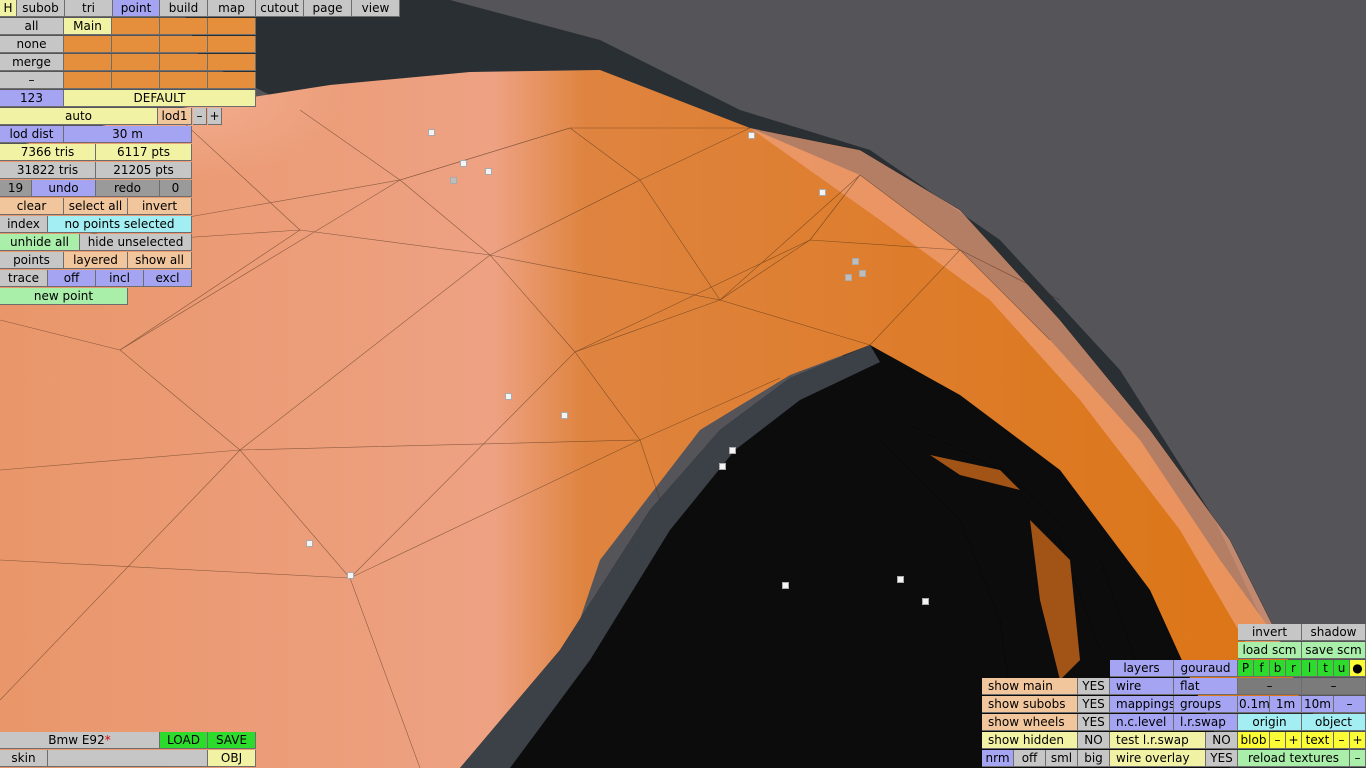 The width and height of the screenshot is (1366, 768). I want to click on tab-page: page, so click(328, 8).